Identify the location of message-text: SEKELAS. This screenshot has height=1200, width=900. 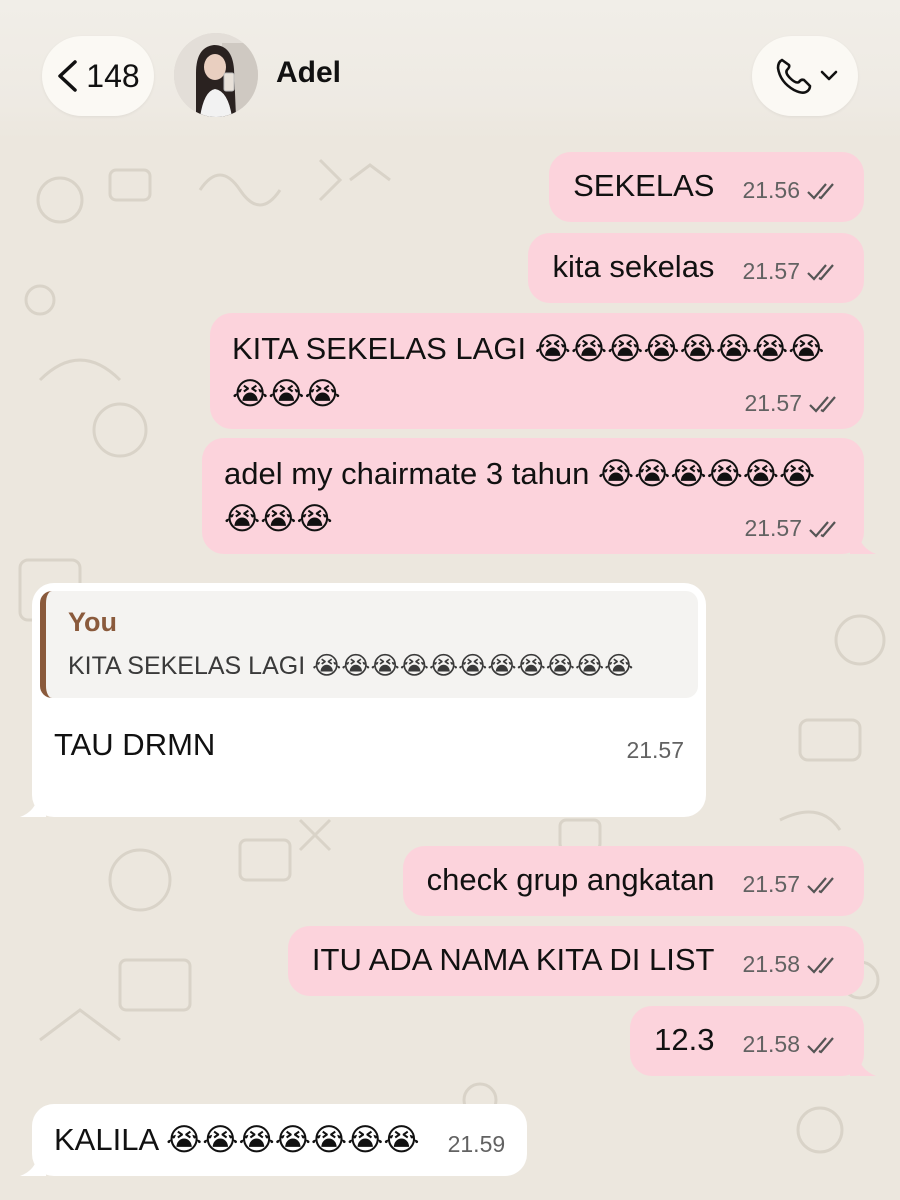
(644, 185).